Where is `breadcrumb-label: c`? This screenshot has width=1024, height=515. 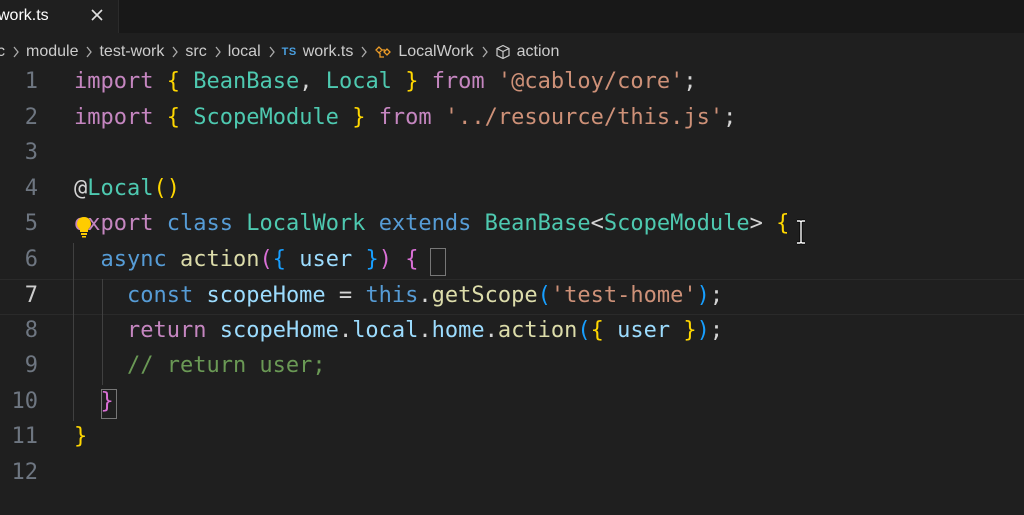 breadcrumb-label: c is located at coordinates (2, 51).